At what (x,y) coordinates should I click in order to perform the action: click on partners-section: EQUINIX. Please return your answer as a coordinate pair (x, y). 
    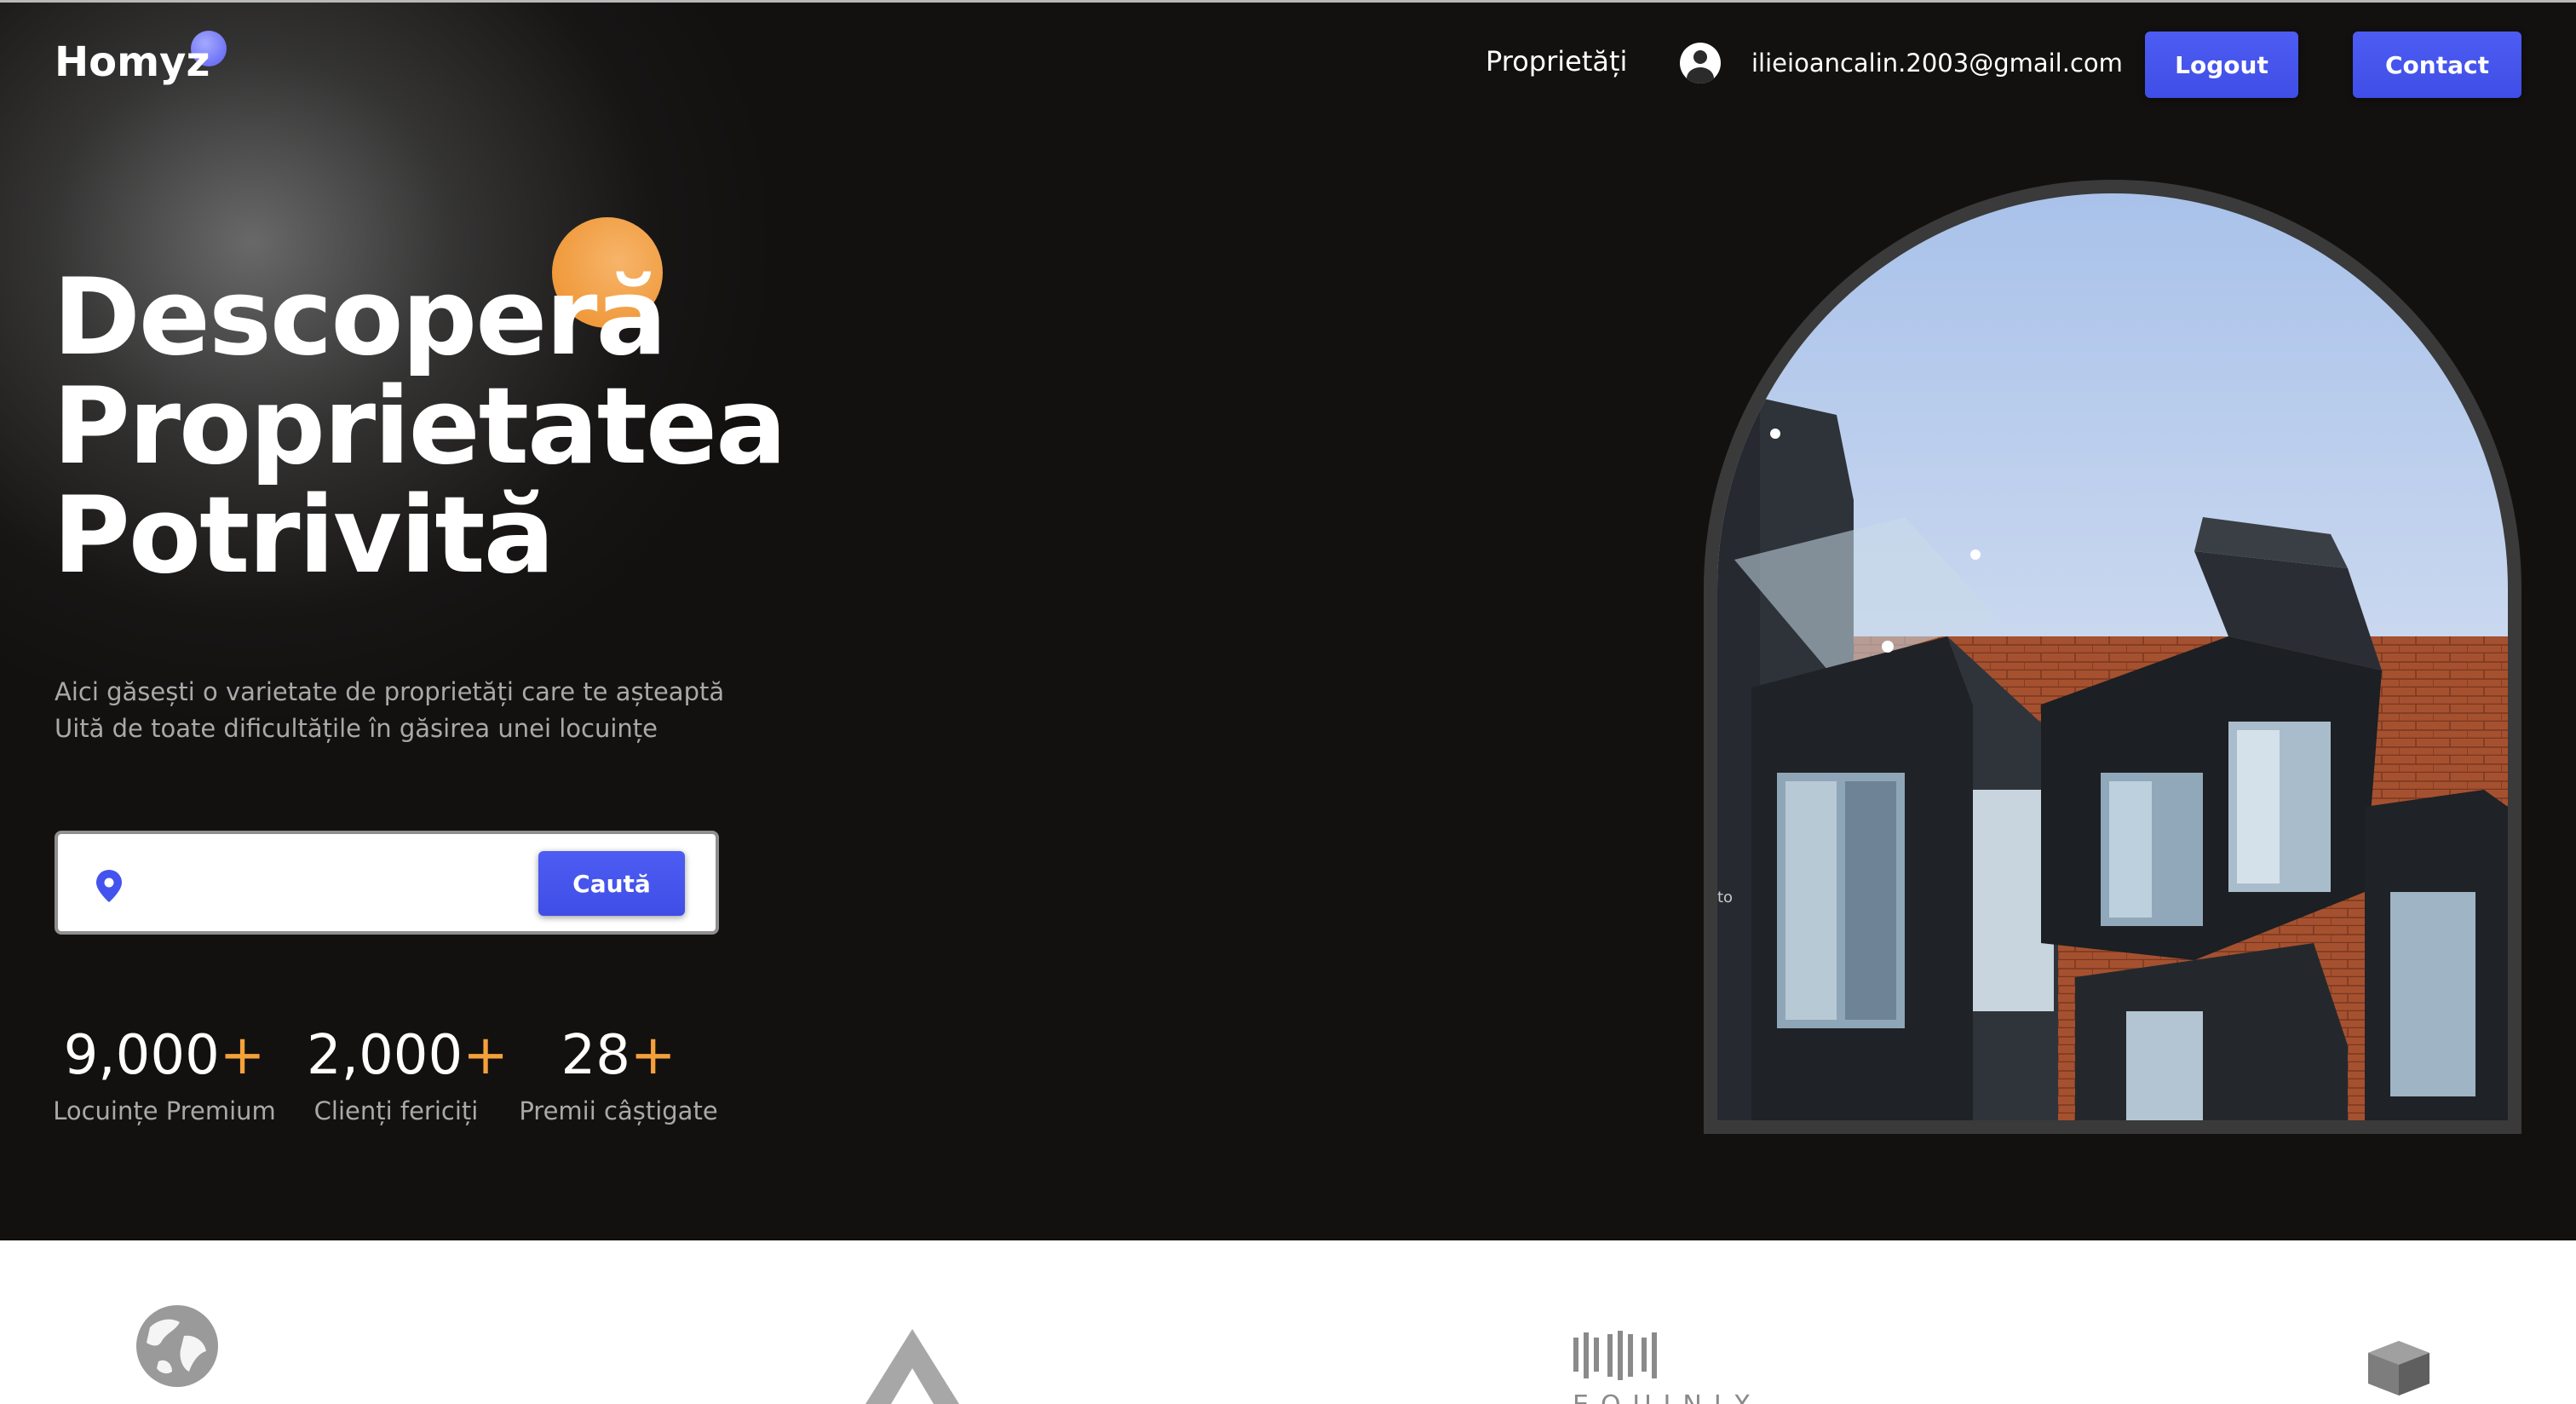
    Looking at the image, I should click on (1288, 1322).